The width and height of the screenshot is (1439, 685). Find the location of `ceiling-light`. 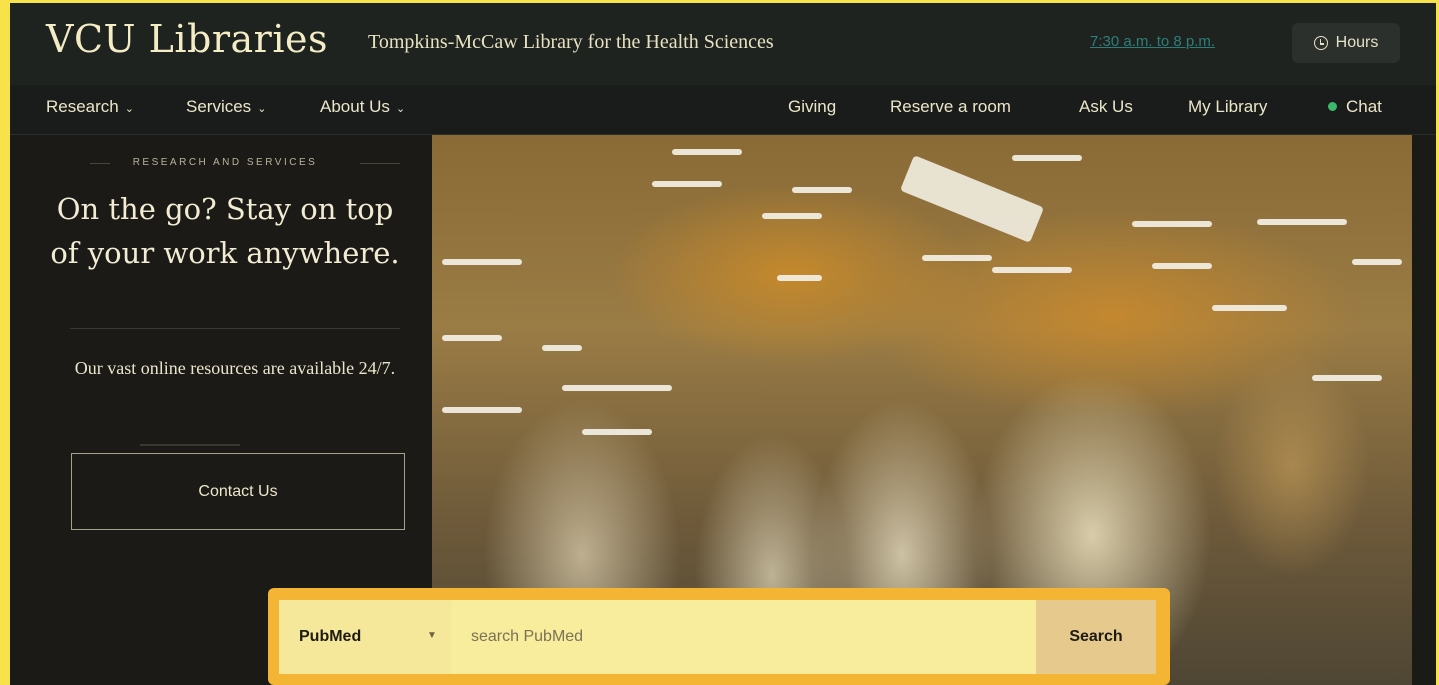

ceiling-light is located at coordinates (972, 199).